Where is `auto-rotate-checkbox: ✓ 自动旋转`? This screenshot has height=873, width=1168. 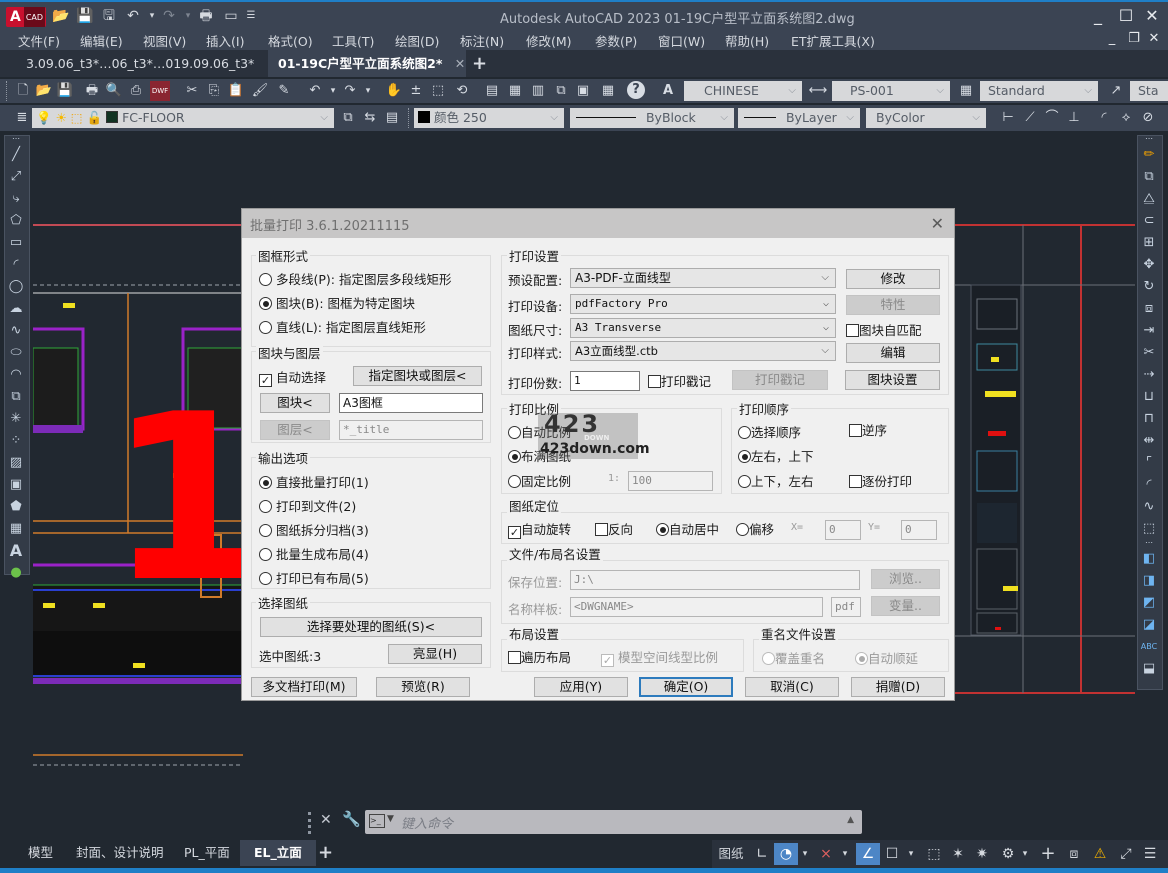
auto-rotate-checkbox: ✓ 自动旋转 is located at coordinates (539, 529).